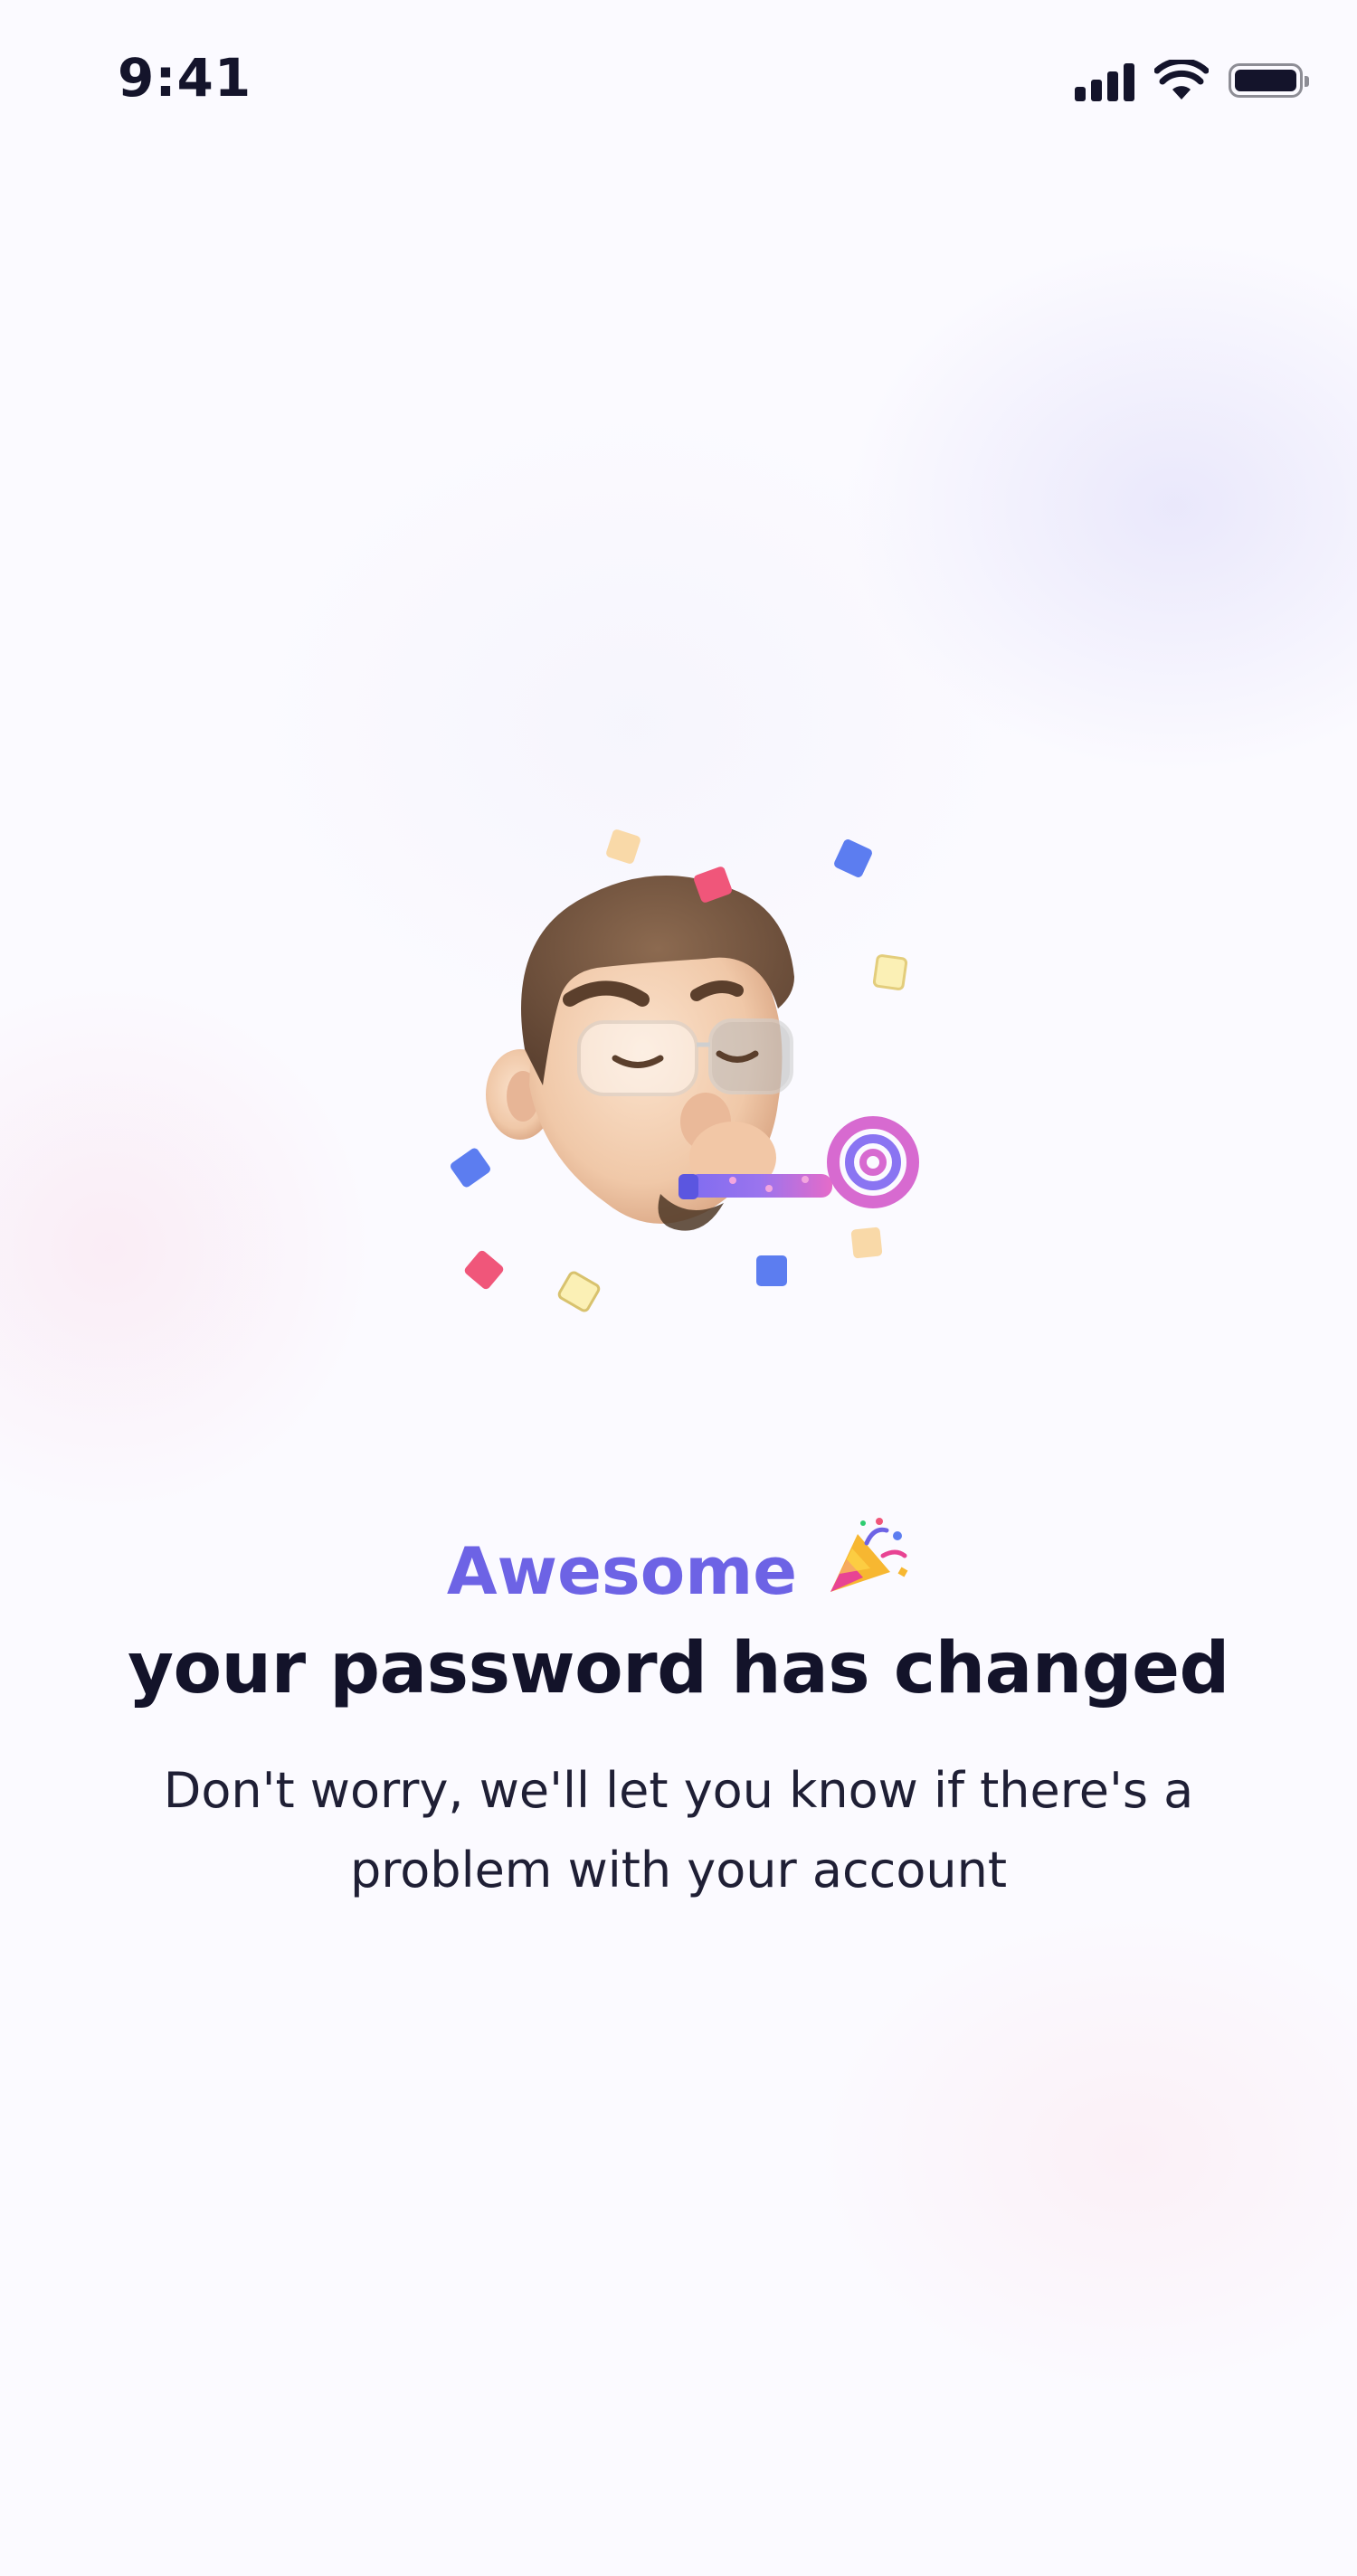  I want to click on party-memoji-illustration, so click(685, 1070).